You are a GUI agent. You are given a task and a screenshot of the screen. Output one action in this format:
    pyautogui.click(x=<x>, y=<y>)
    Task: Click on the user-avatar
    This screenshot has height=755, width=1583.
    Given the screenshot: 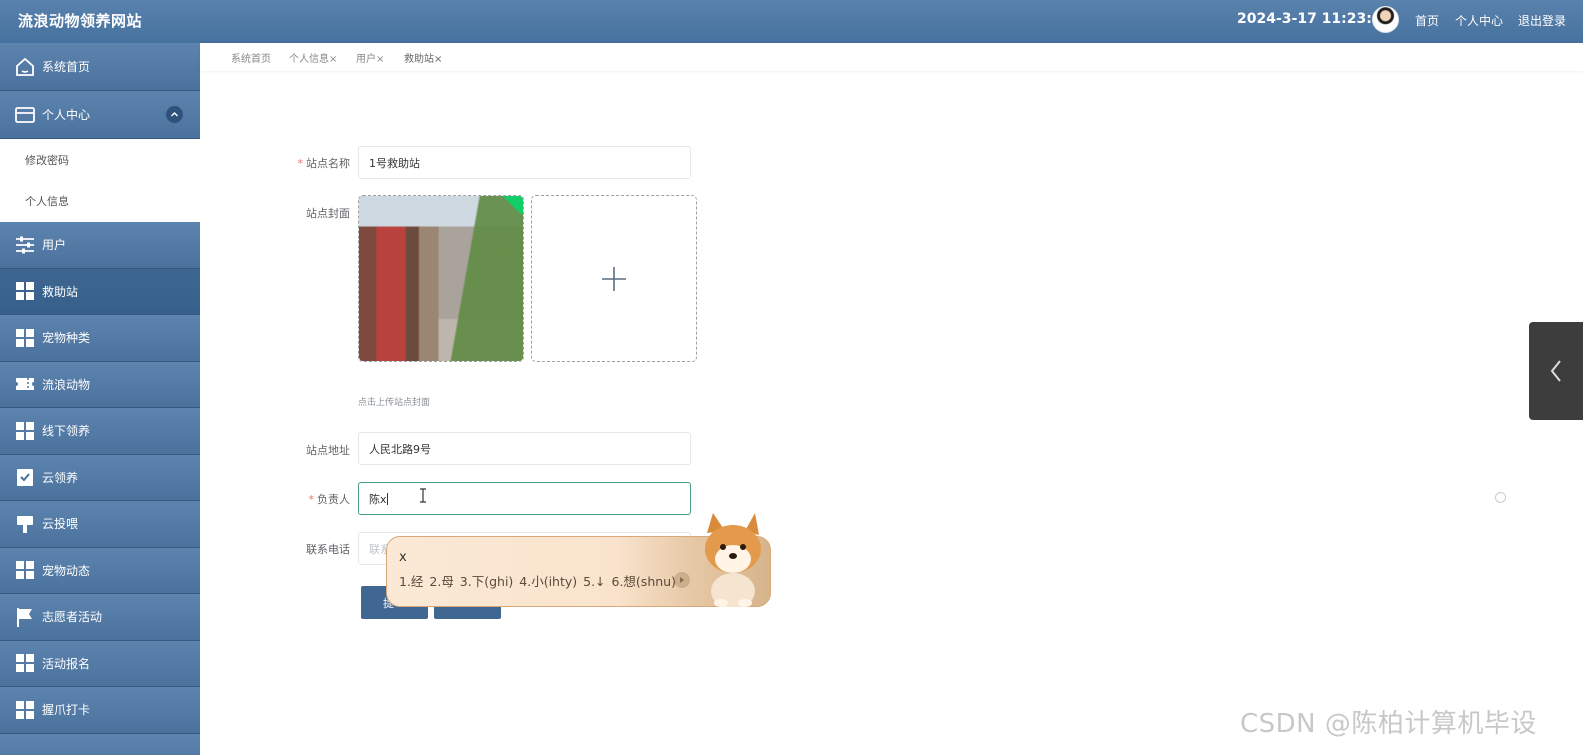 What is the action you would take?
    pyautogui.click(x=1385, y=19)
    